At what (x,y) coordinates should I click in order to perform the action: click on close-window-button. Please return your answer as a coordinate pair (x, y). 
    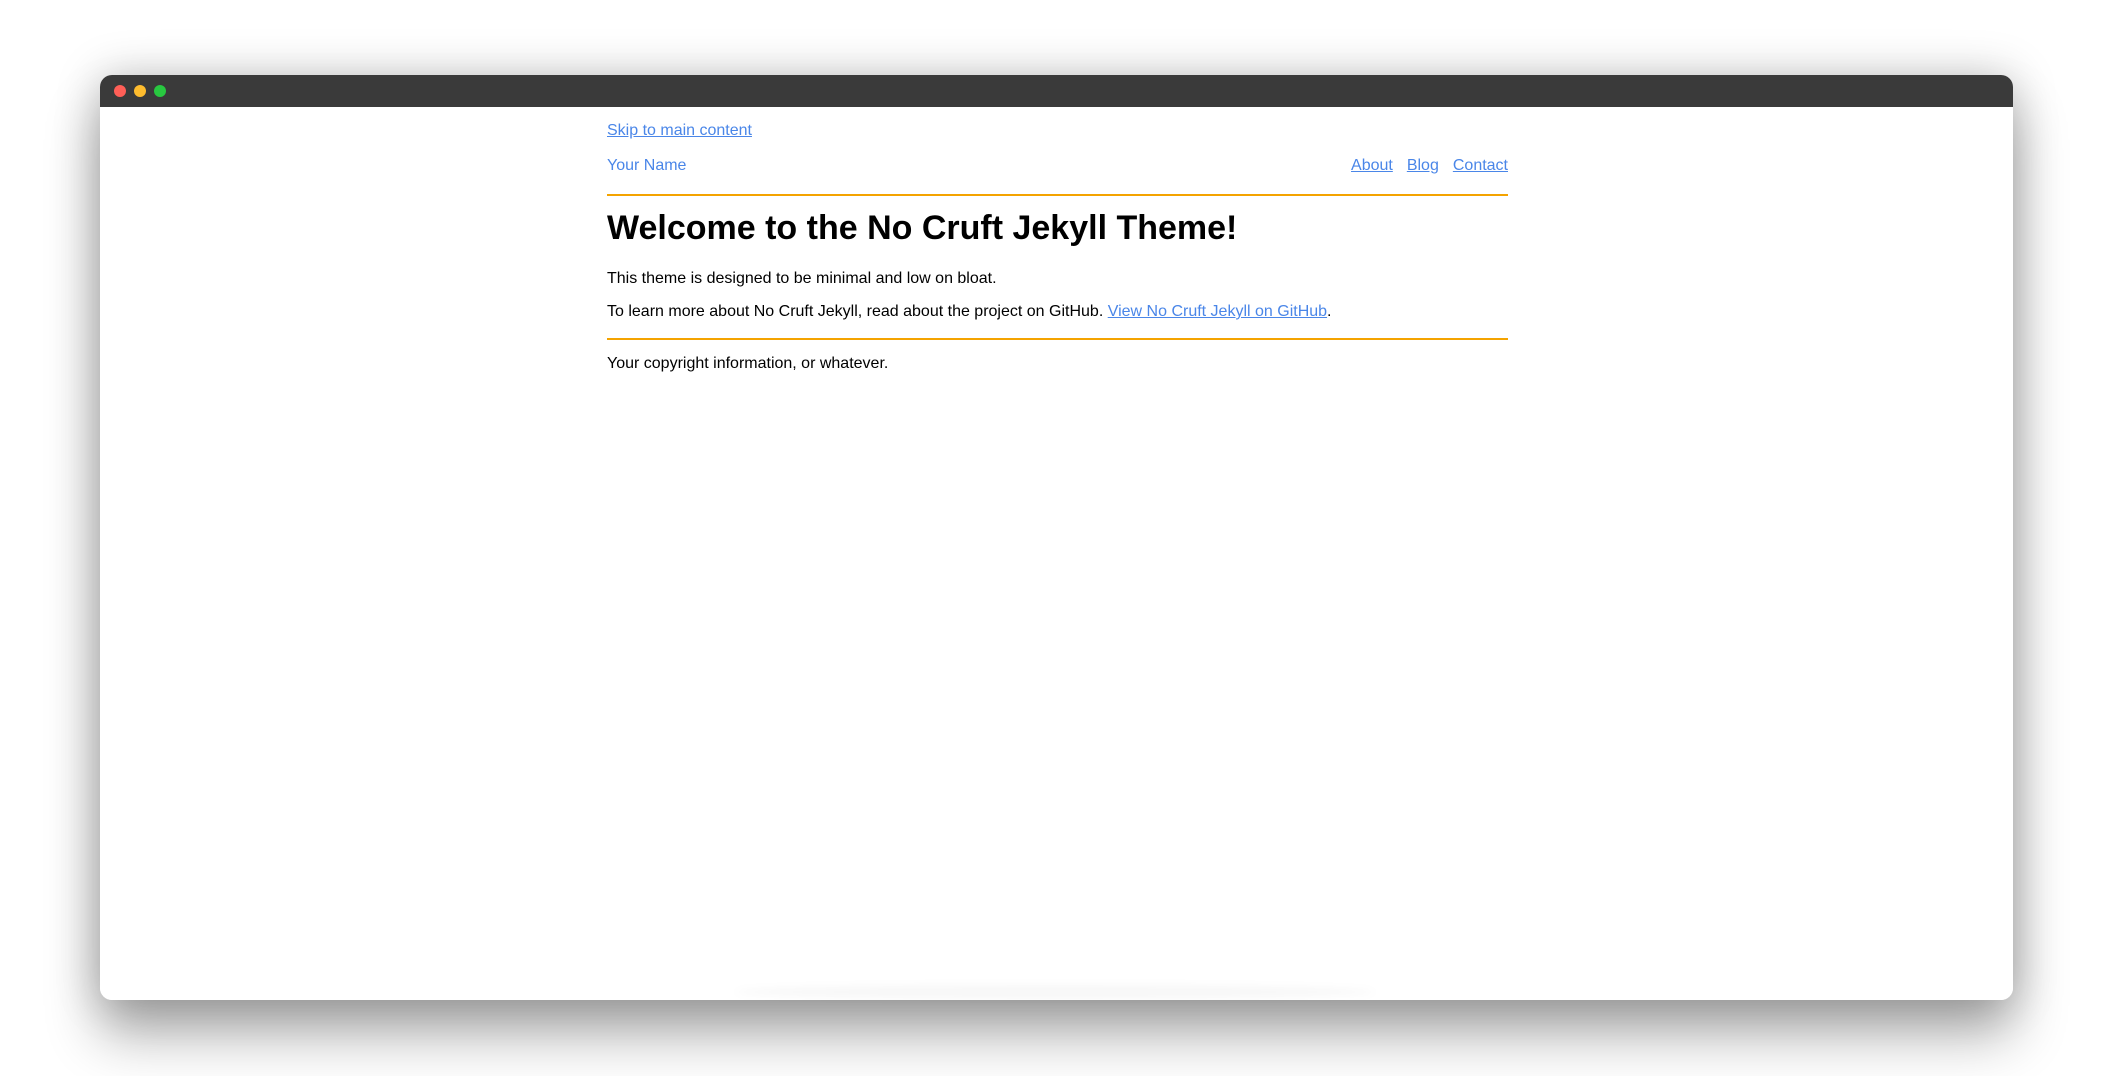
    Looking at the image, I should click on (120, 91).